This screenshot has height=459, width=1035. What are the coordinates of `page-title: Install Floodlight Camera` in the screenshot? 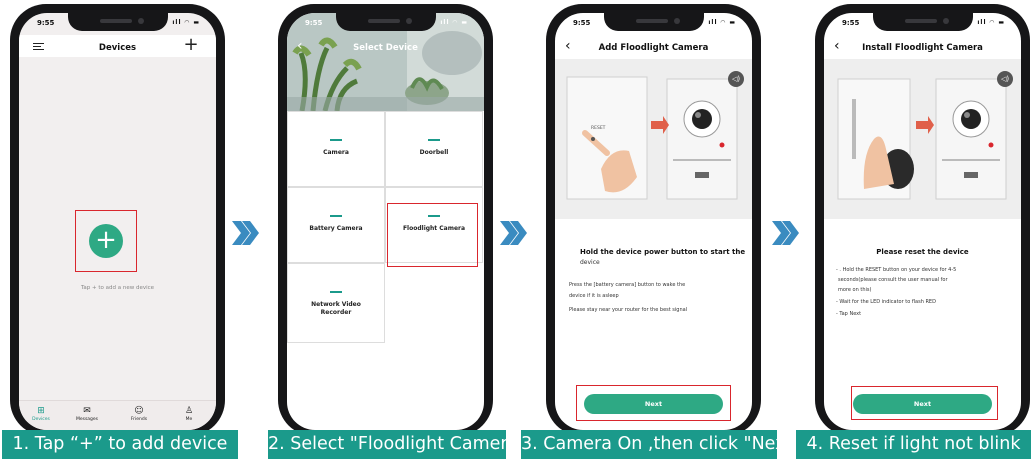 It's located at (922, 48).